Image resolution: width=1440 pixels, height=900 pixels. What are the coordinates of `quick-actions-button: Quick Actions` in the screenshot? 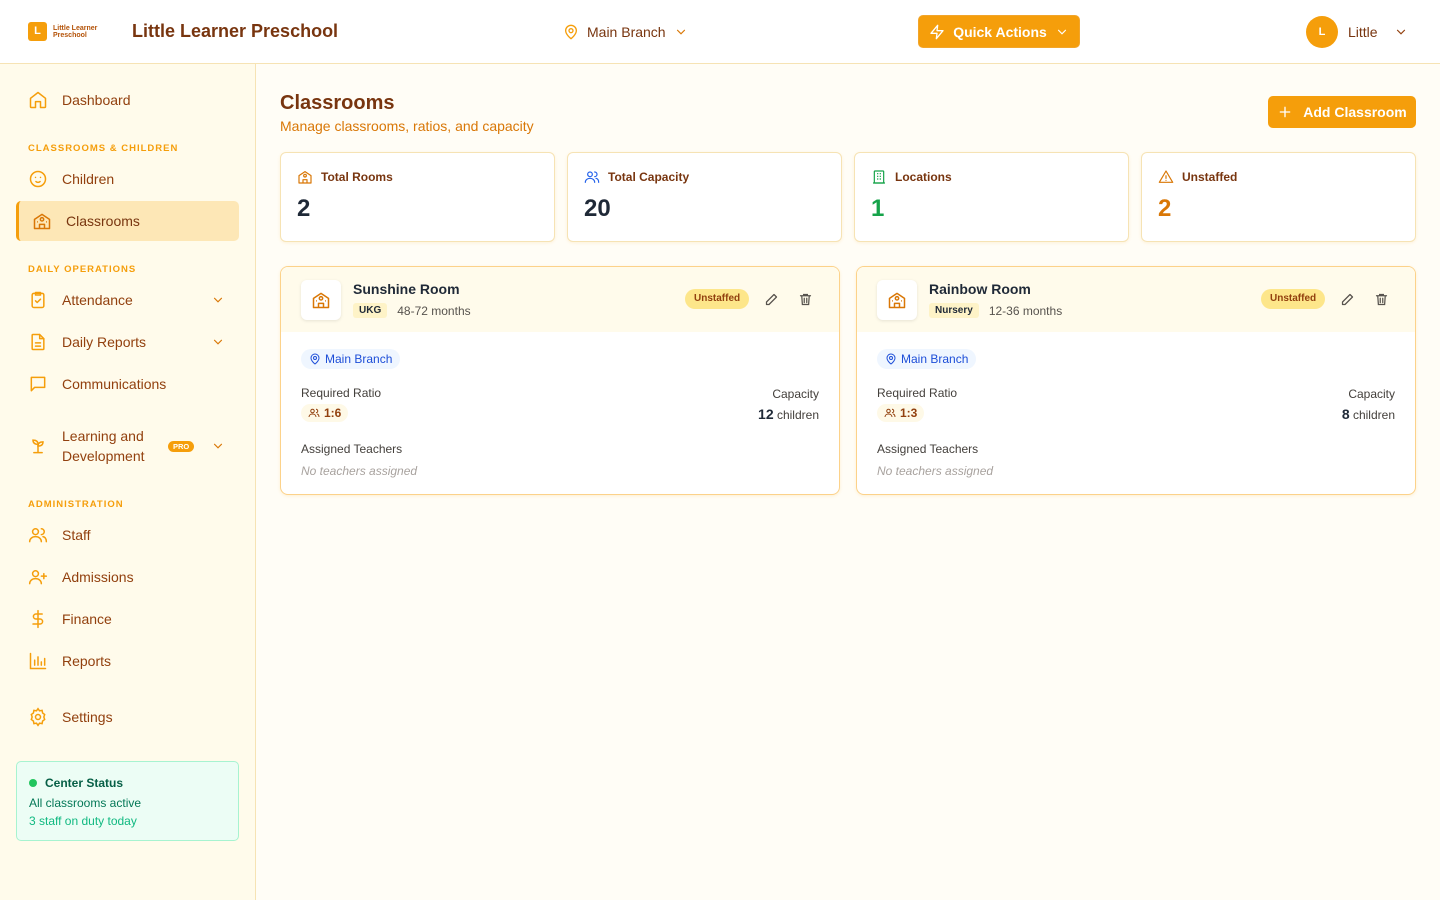 It's located at (999, 31).